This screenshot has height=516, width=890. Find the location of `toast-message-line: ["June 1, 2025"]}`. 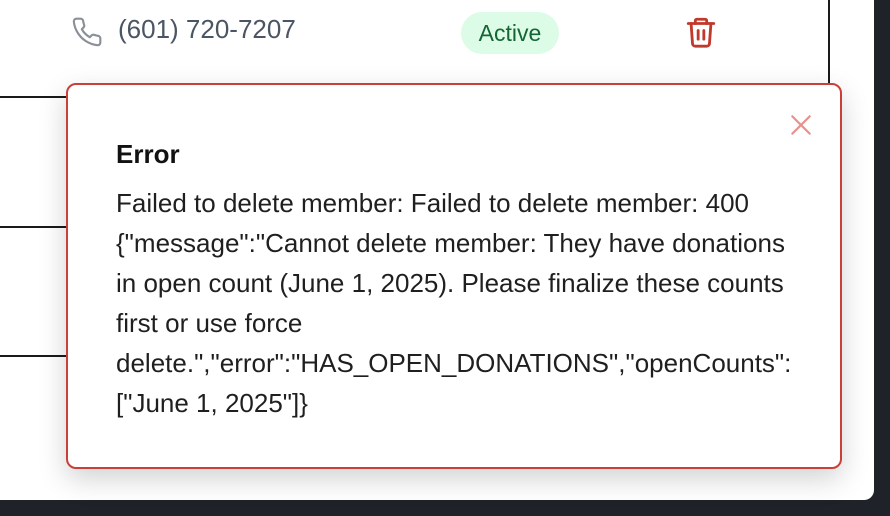

toast-message-line: ["June 1, 2025"]} is located at coordinates (212, 403).